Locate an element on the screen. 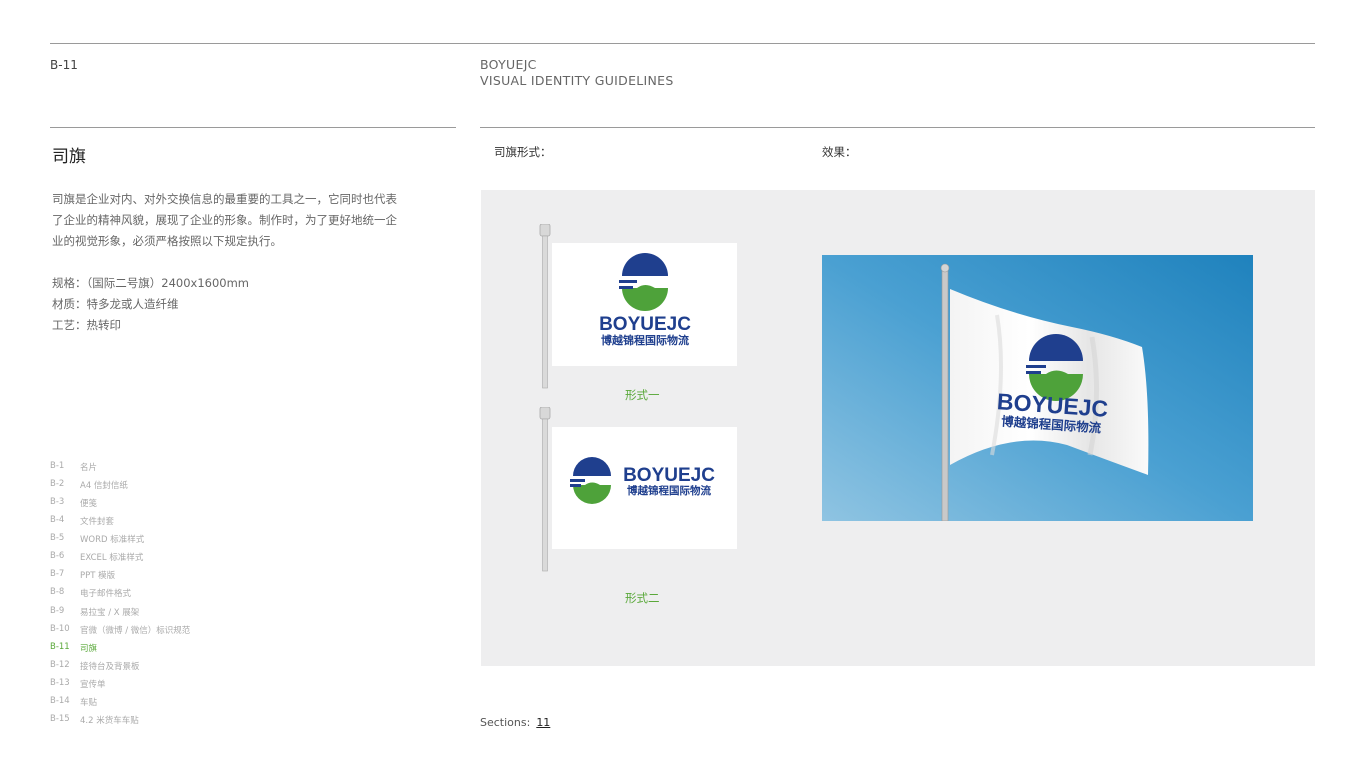 The height and width of the screenshot is (768, 1366). toc-item-code: B-1 is located at coordinates (57, 466).